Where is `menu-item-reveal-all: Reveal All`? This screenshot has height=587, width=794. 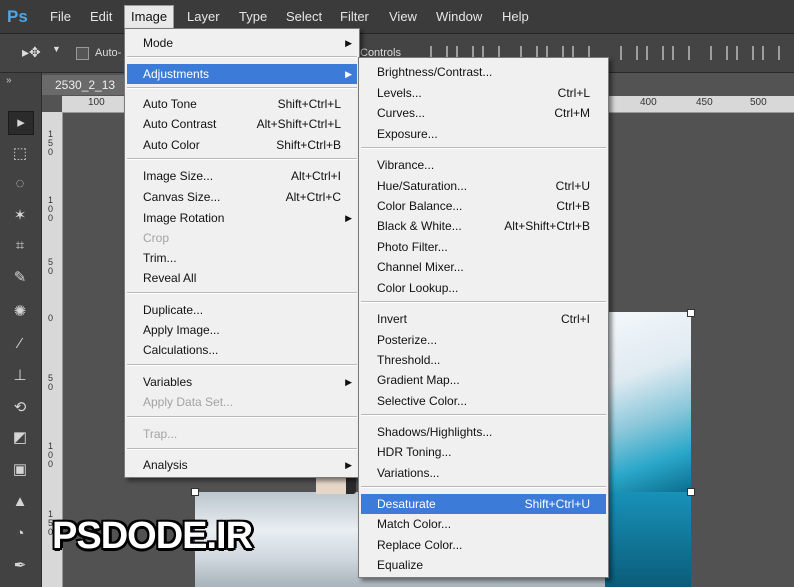 menu-item-reveal-all: Reveal All is located at coordinates (242, 278).